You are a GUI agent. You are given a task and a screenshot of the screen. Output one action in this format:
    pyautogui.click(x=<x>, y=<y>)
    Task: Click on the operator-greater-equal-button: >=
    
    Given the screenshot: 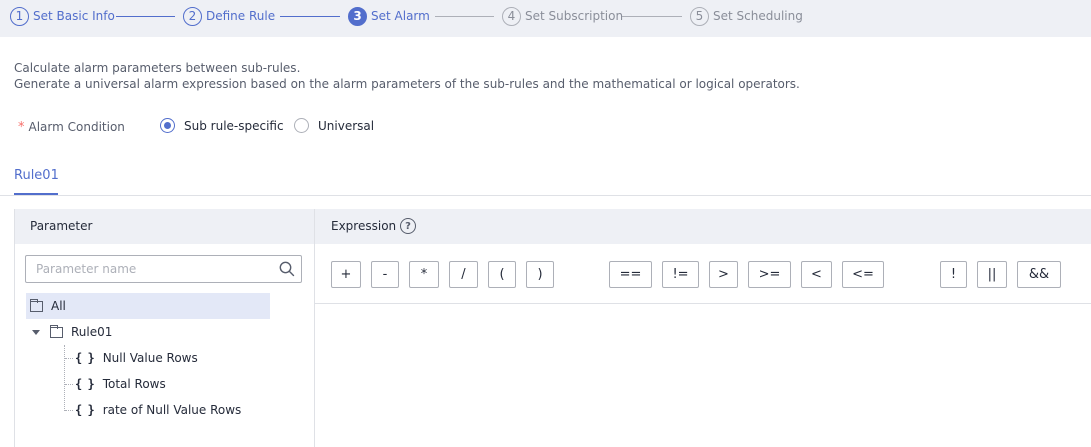 What is the action you would take?
    pyautogui.click(x=769, y=274)
    